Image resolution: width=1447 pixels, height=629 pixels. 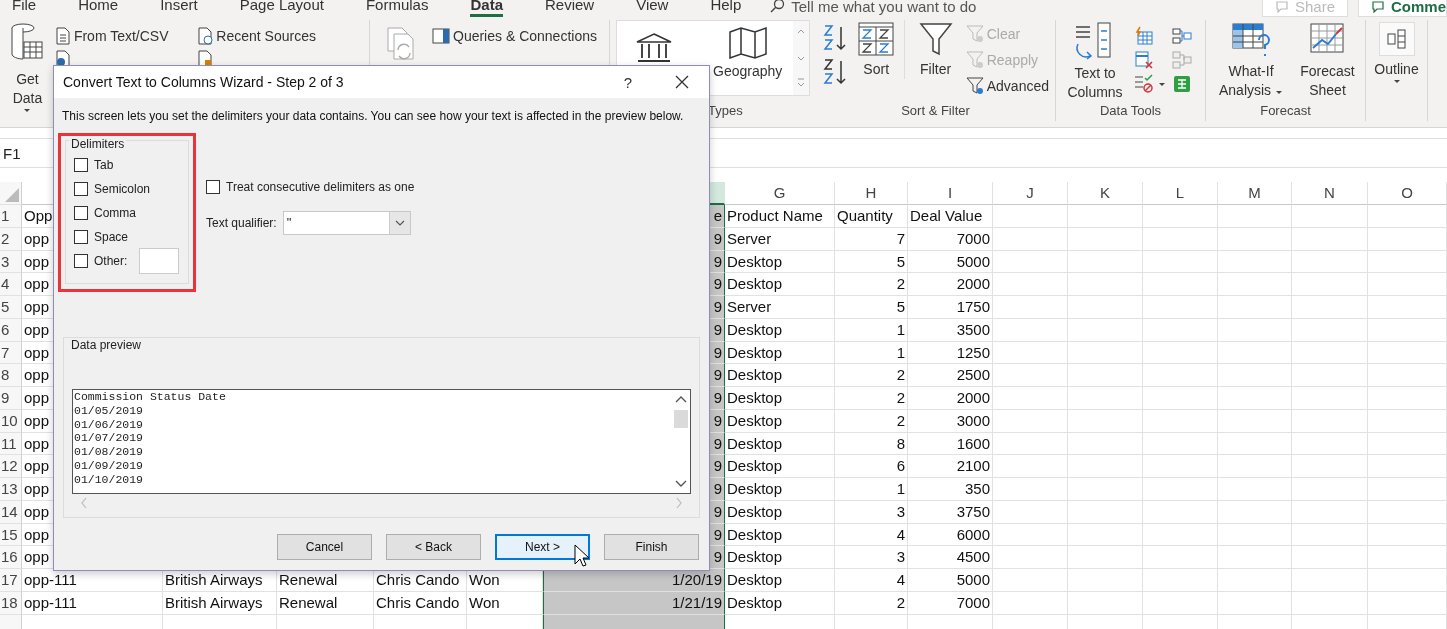 What do you see at coordinates (871, 193) in the screenshot?
I see `column-header: H` at bounding box center [871, 193].